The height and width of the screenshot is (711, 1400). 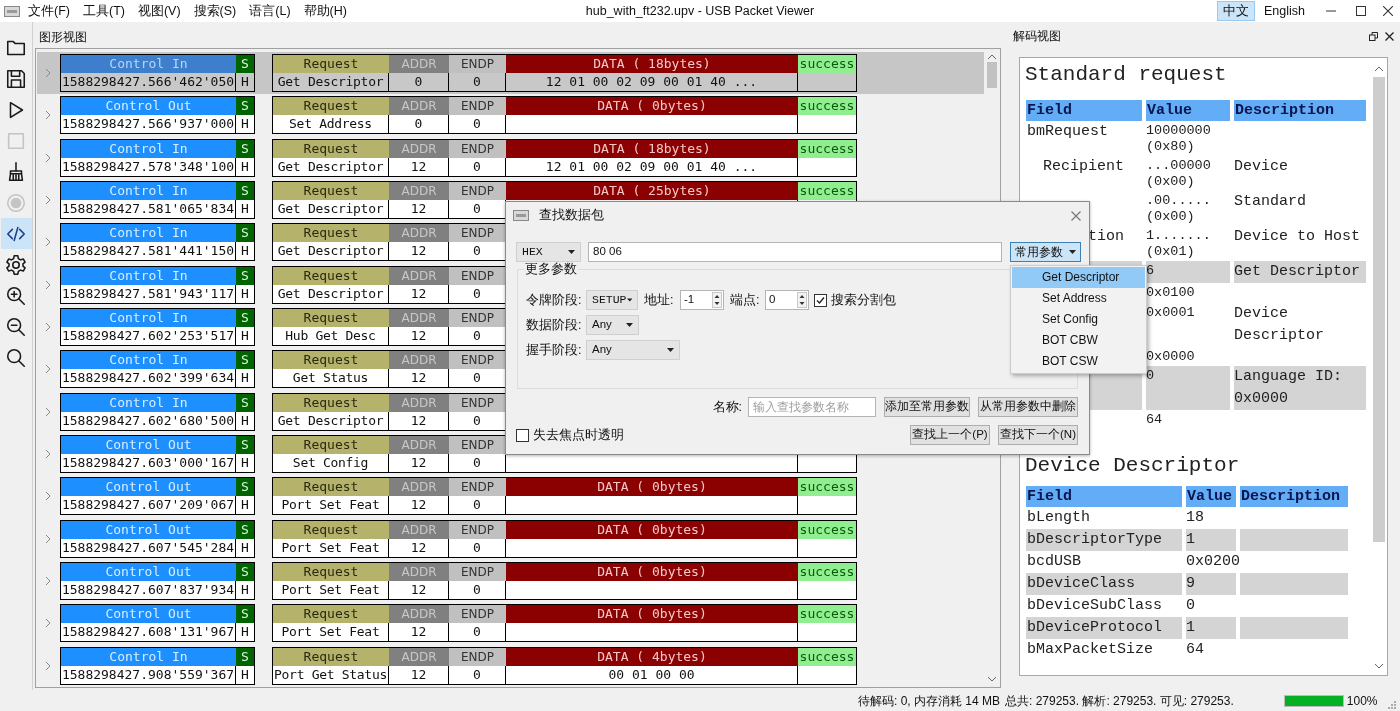 I want to click on column-header: Description, so click(x=1300, y=110).